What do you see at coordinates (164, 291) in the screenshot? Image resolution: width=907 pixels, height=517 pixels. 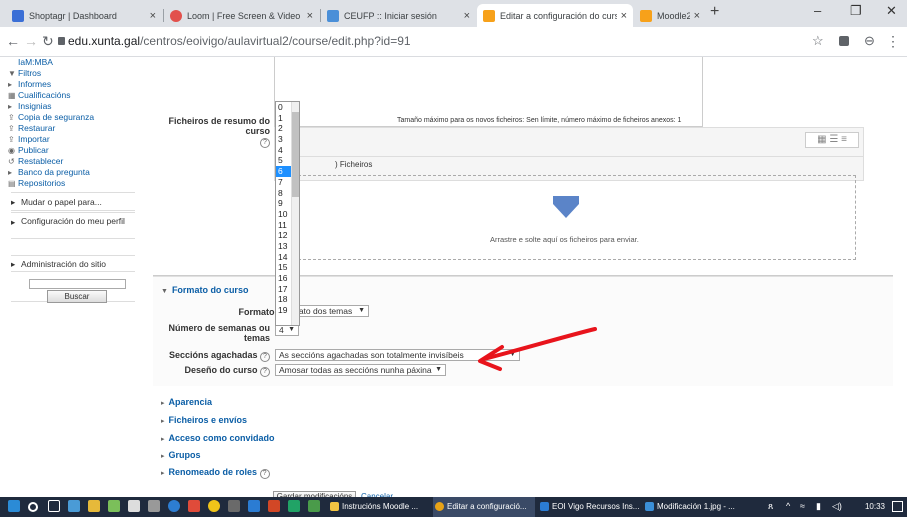 I see `triangle-down-icon: ▼` at bounding box center [164, 291].